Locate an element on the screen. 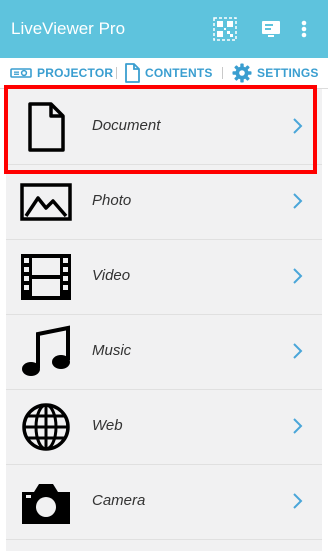 The height and width of the screenshot is (551, 328). qr-code-icon is located at coordinates (225, 29).